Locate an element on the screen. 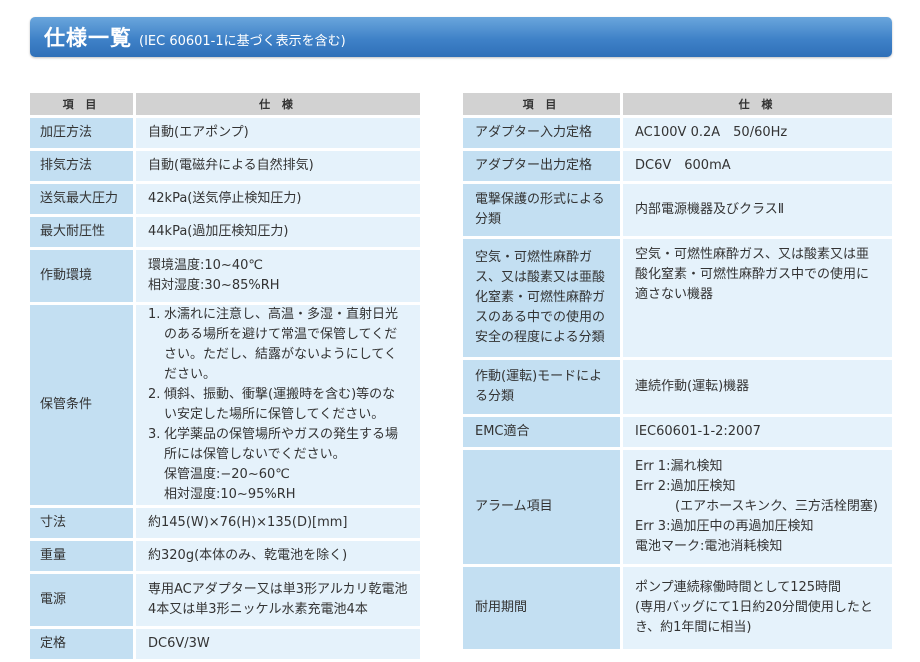 The width and height of the screenshot is (920, 662). table-row: EMC適合 IEC60601-1-2:2007 is located at coordinates (677, 432).